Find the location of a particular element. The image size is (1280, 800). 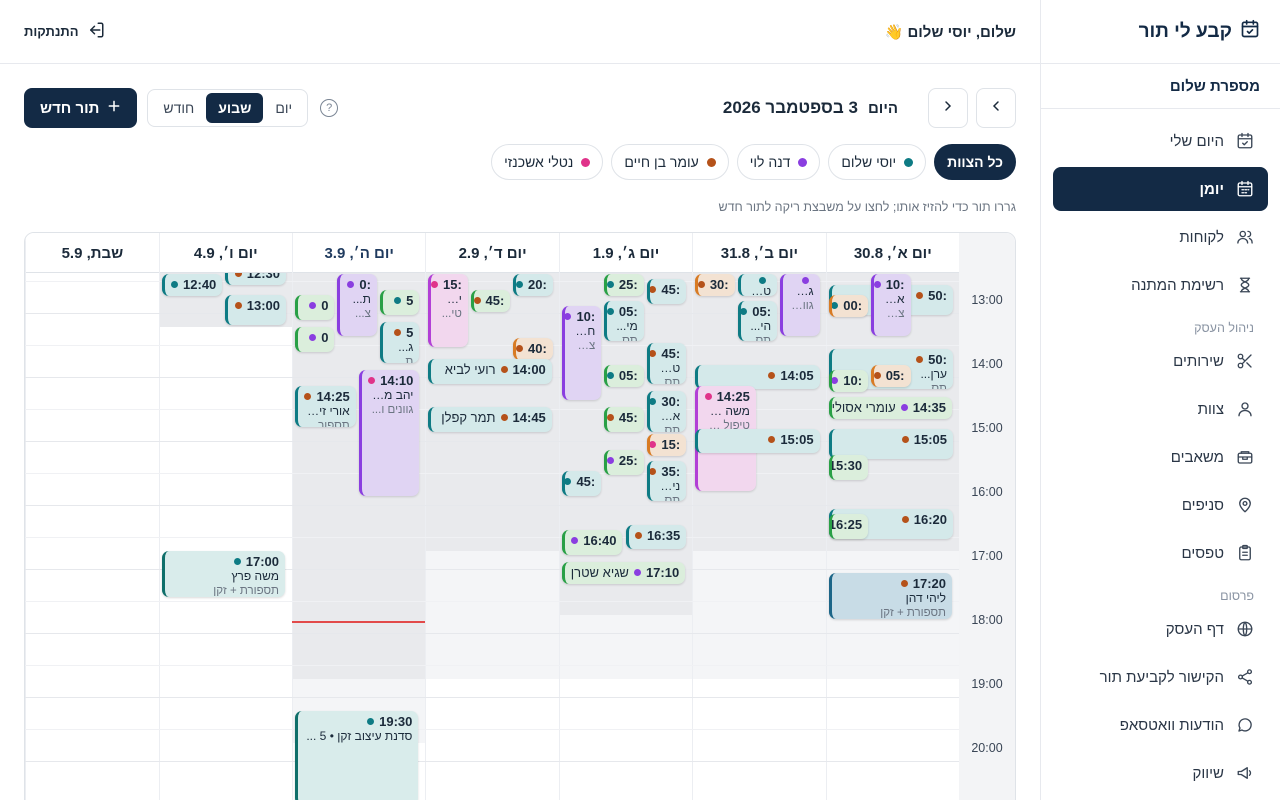

appointment-card: :15 is located at coordinates (666, 445).